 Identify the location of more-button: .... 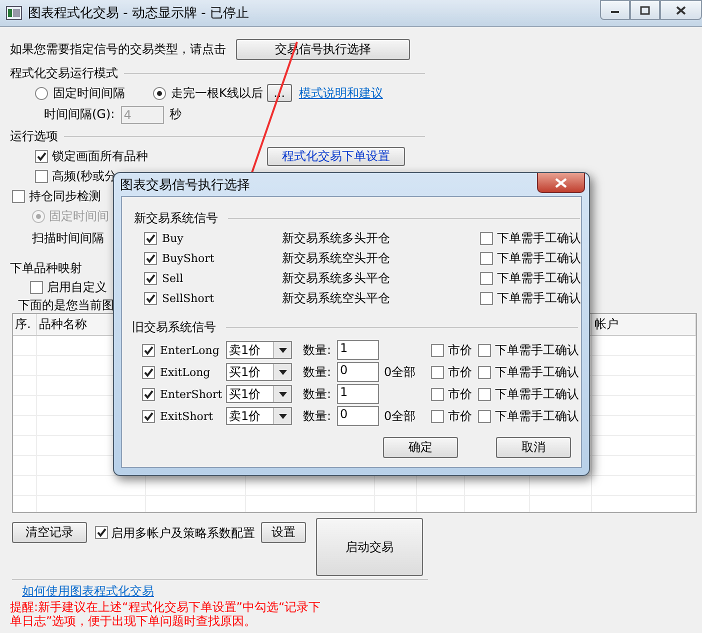
(279, 93).